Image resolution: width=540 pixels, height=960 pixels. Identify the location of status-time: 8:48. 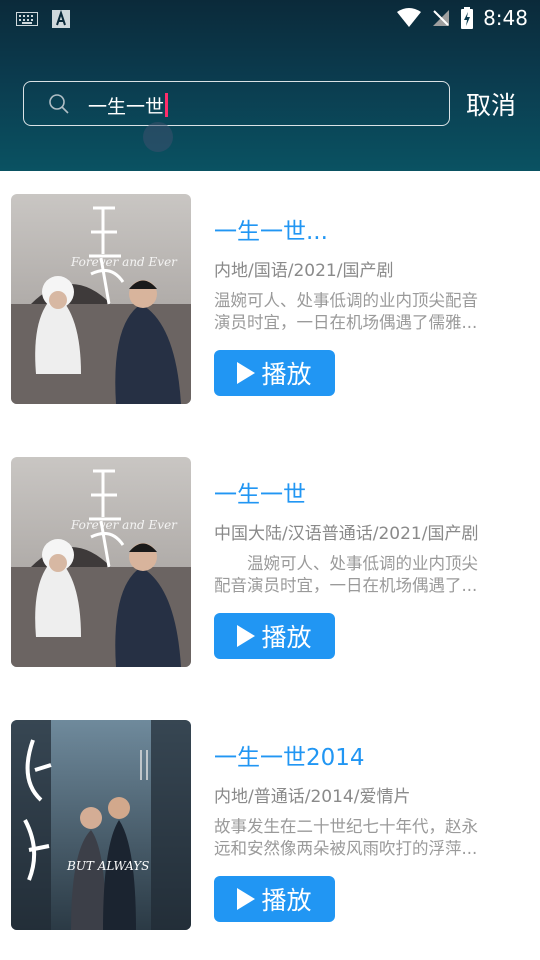
(505, 18).